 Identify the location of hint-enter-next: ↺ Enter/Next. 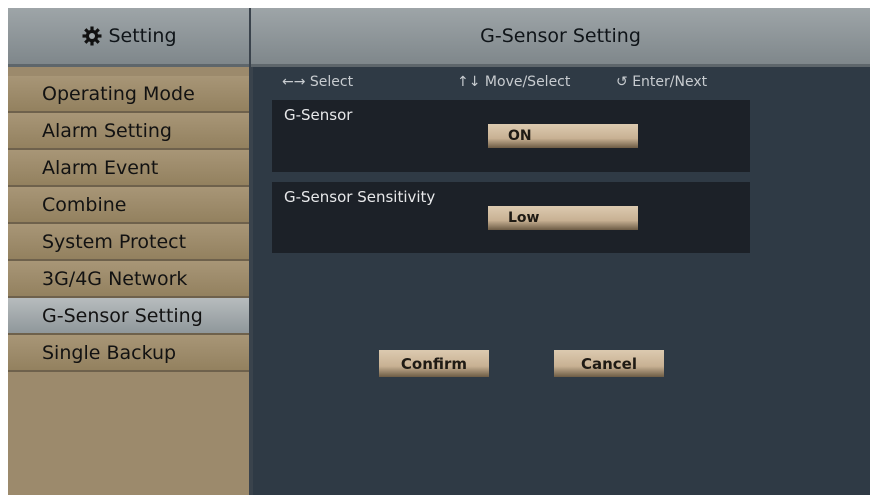
(661, 82).